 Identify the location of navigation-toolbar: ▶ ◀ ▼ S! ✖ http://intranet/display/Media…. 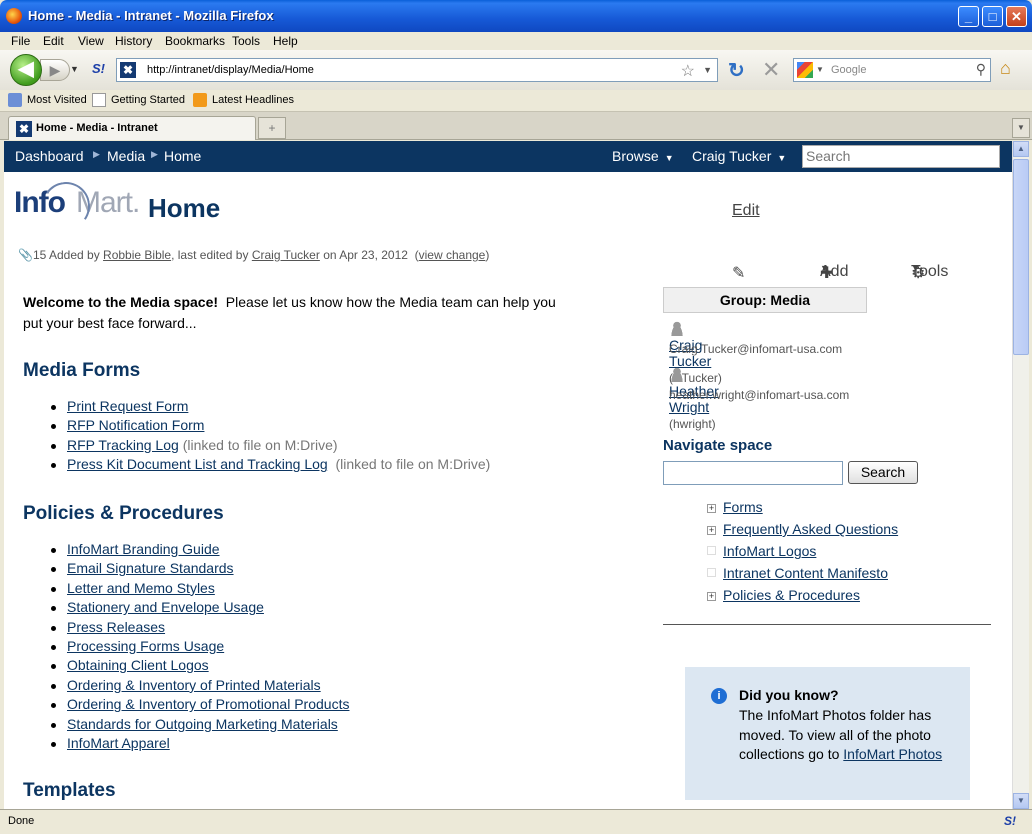
(516, 70).